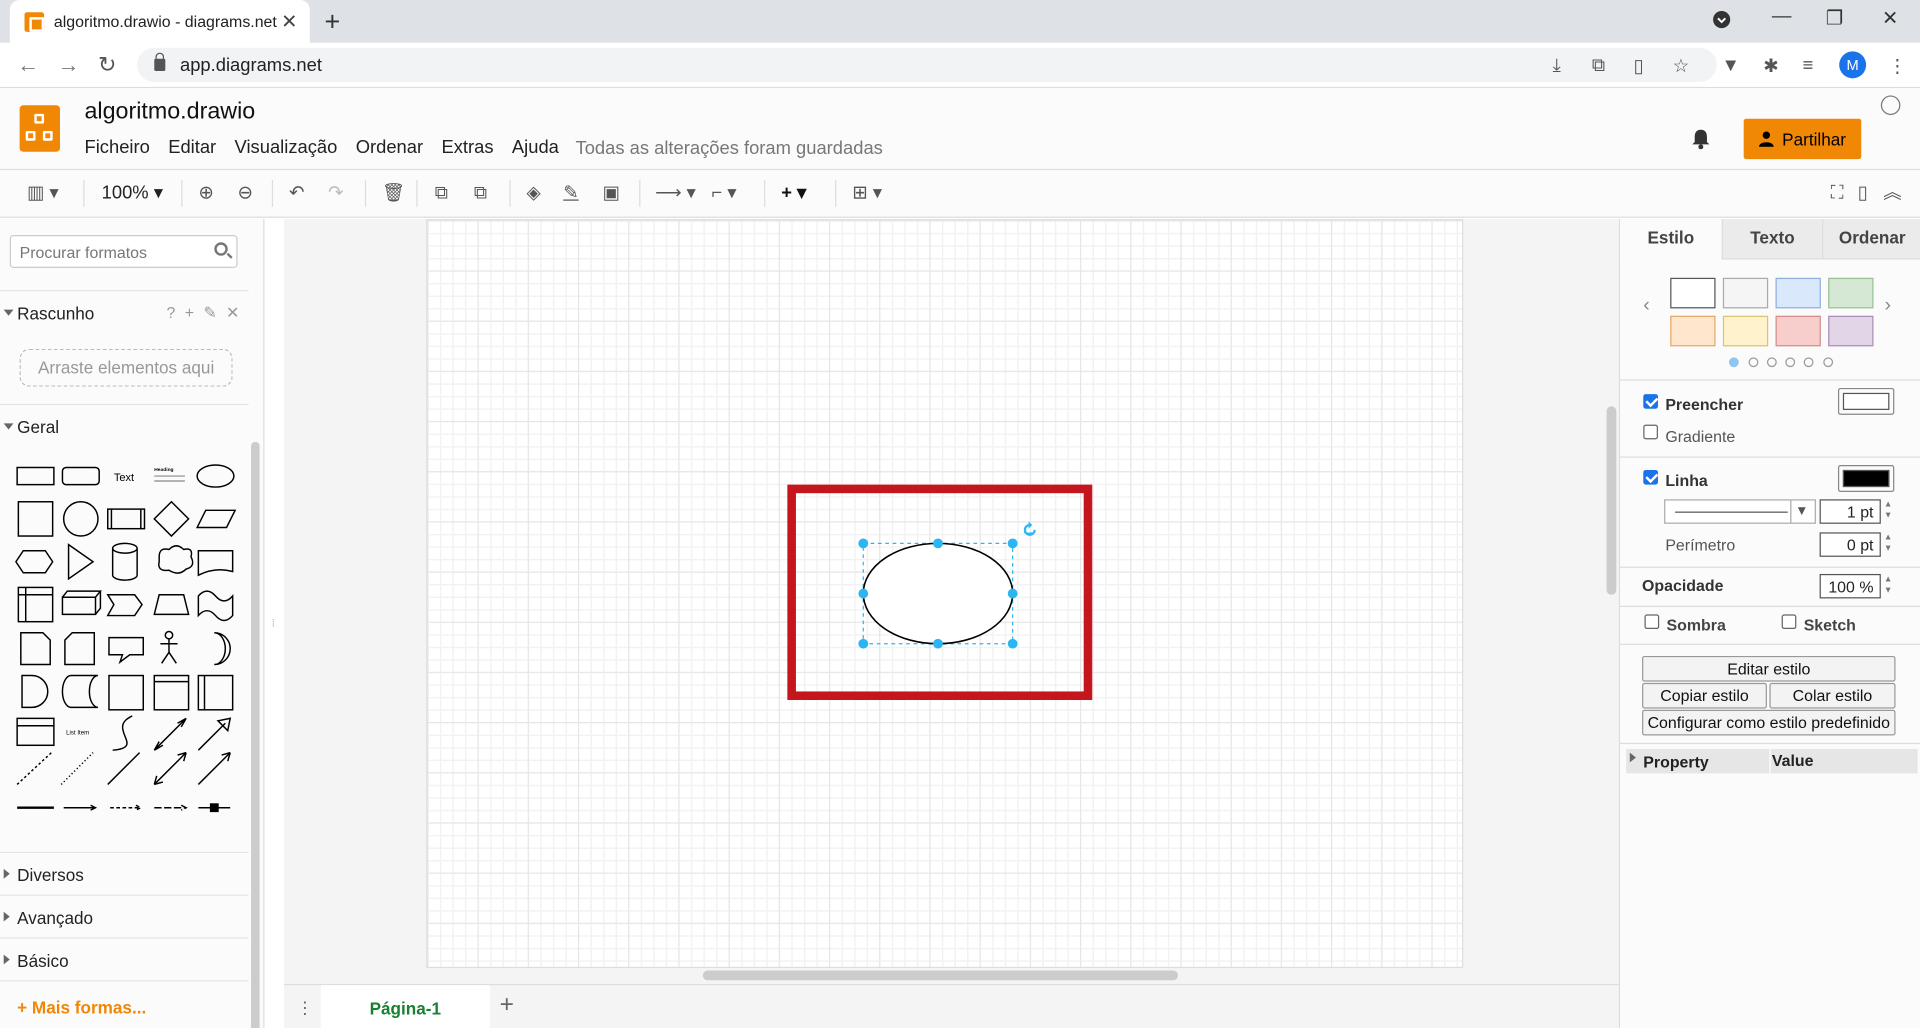 Image resolution: width=1920 pixels, height=1028 pixels. Describe the element at coordinates (1650, 401) in the screenshot. I see `fill-checkbox` at that location.